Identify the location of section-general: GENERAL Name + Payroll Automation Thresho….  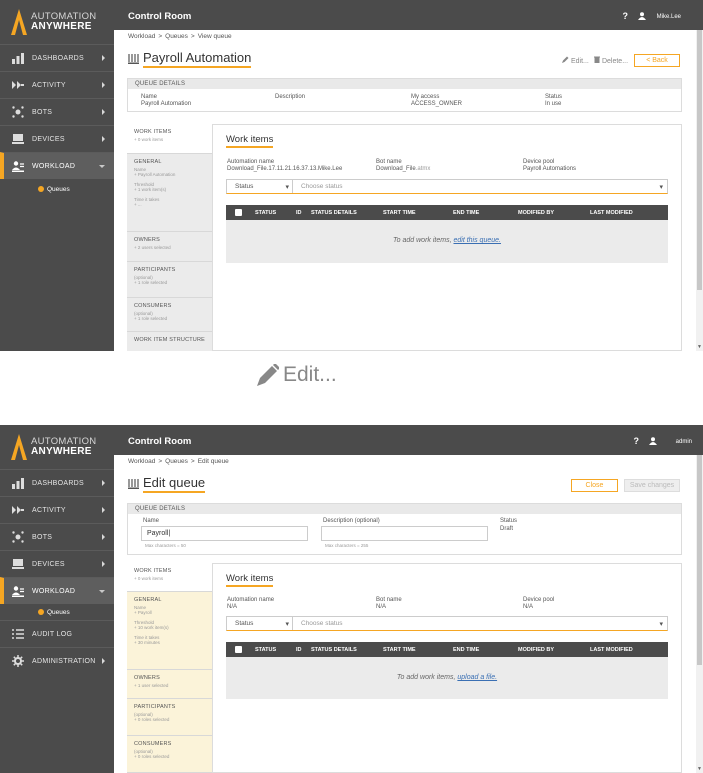
(169, 193).